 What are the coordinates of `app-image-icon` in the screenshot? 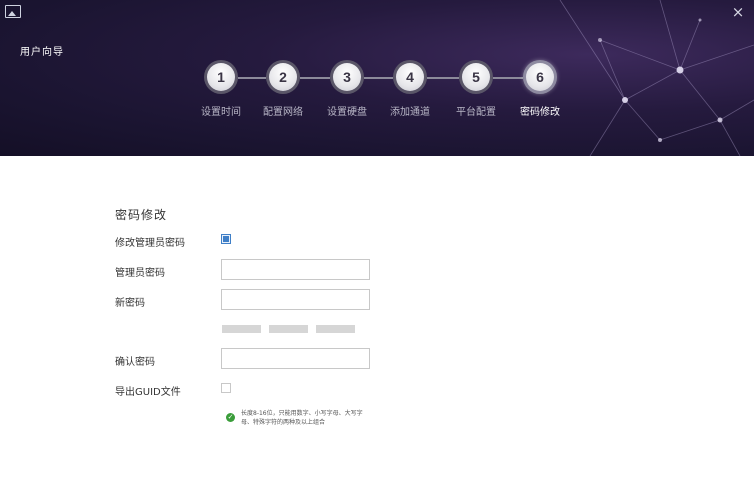 It's located at (13, 11).